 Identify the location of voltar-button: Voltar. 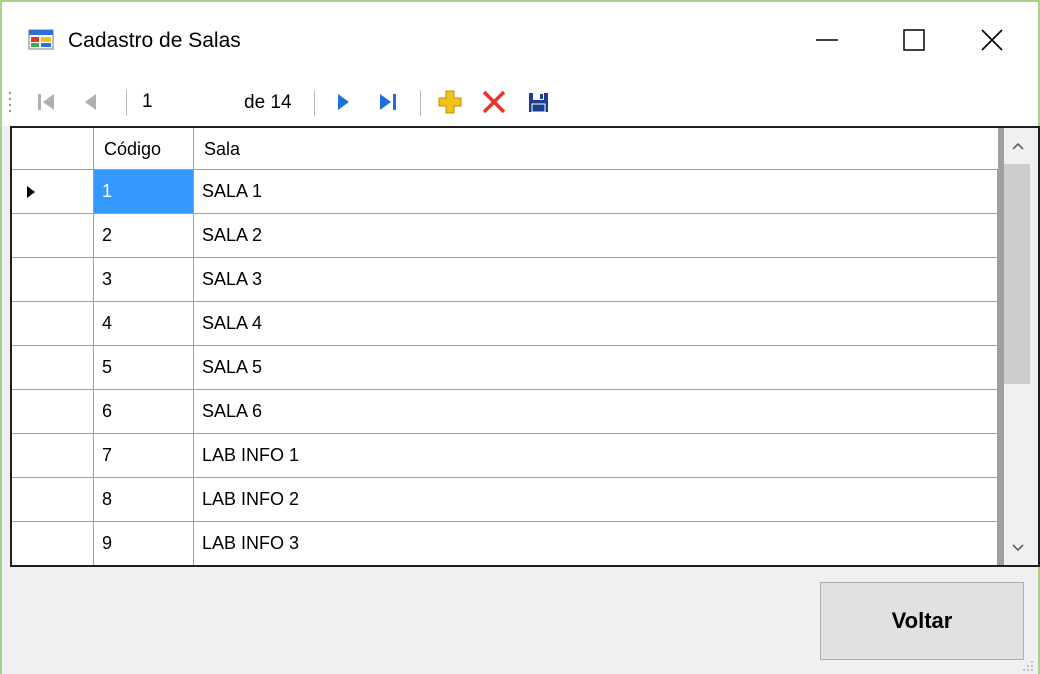
(922, 621).